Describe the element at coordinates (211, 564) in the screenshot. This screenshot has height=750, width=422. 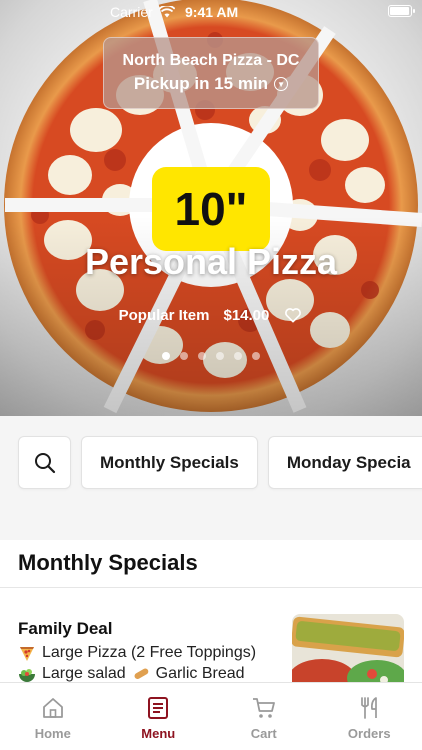
I see `section-header: Monthly Specials` at that location.